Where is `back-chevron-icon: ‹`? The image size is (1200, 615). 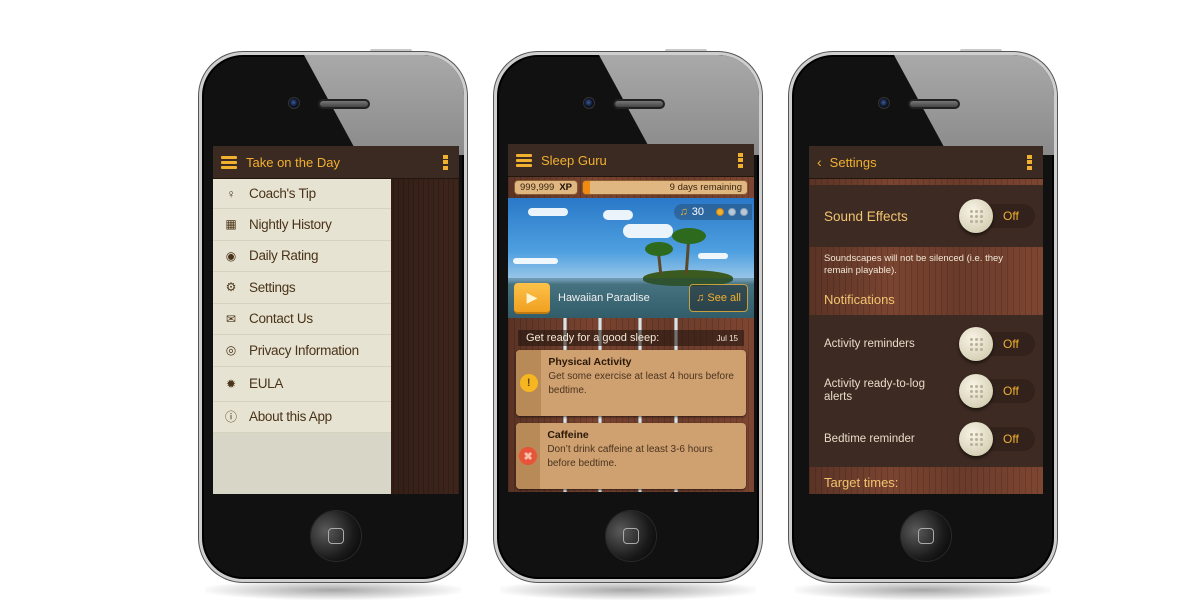 back-chevron-icon: ‹ is located at coordinates (819, 162).